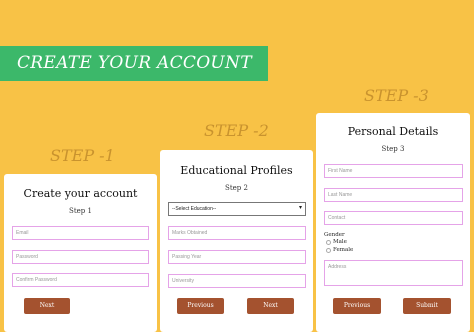 The width and height of the screenshot is (474, 332). Describe the element at coordinates (393, 131) in the screenshot. I see `step-3-title: Personal Details` at that location.